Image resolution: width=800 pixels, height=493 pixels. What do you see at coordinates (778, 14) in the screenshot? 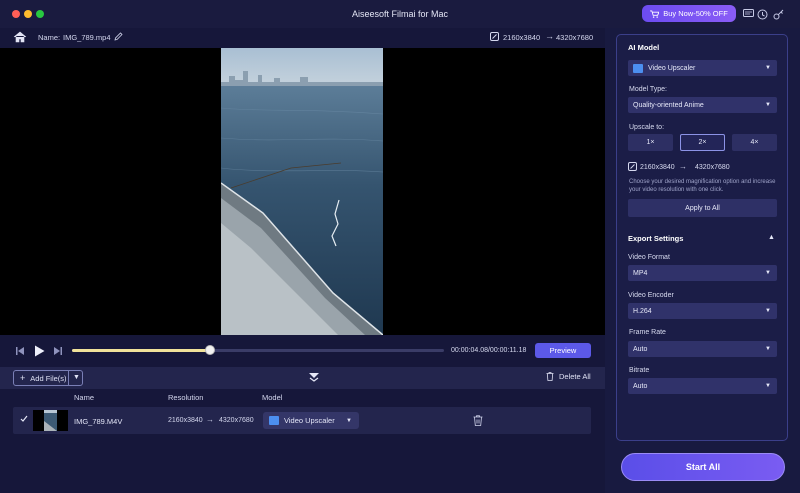
I see `key-icon` at bounding box center [778, 14].